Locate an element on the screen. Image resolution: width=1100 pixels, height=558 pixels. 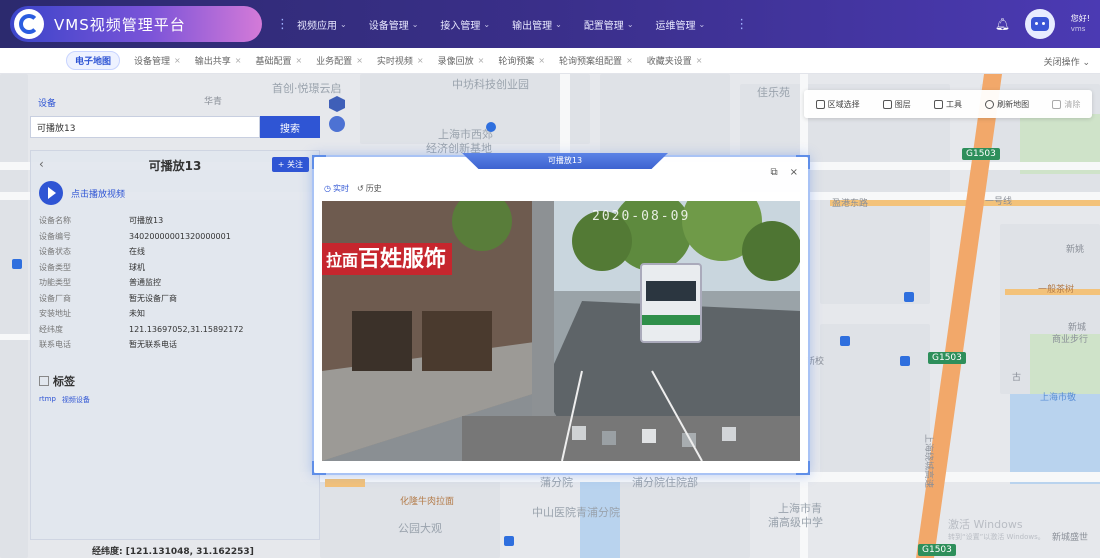
panel-tab-device: 设备 is located at coordinates (47, 102).